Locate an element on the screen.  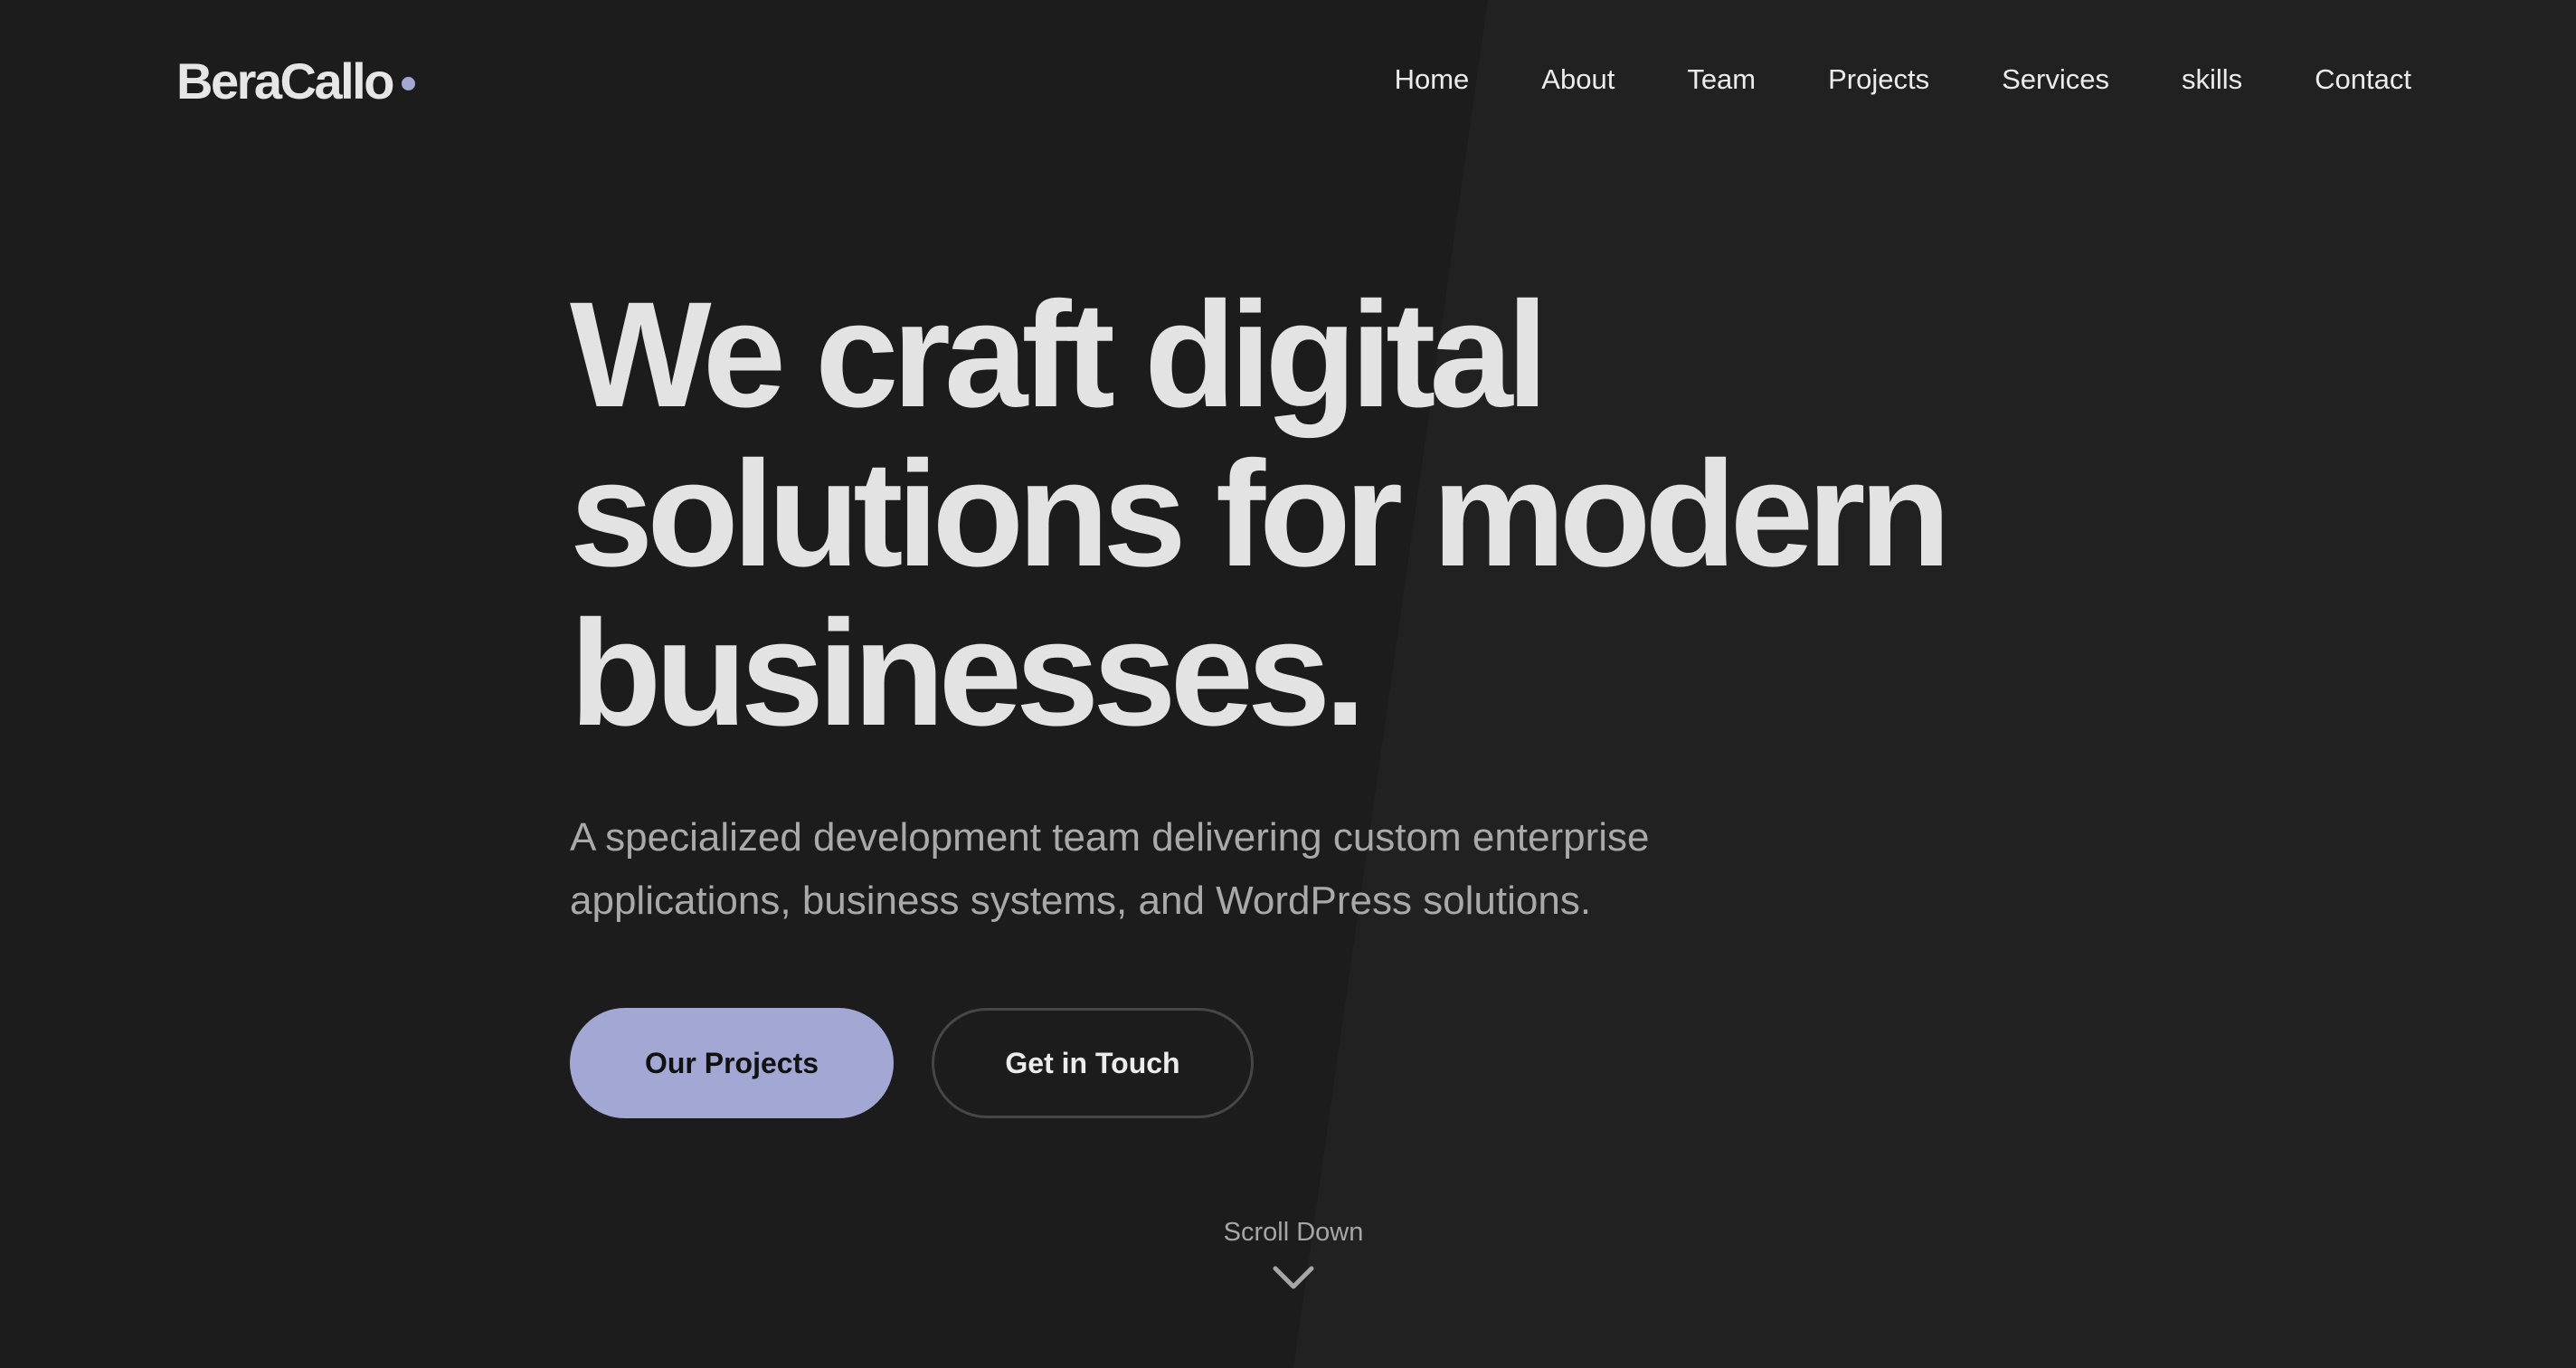
chevron-down-icon is located at coordinates (1294, 1278).